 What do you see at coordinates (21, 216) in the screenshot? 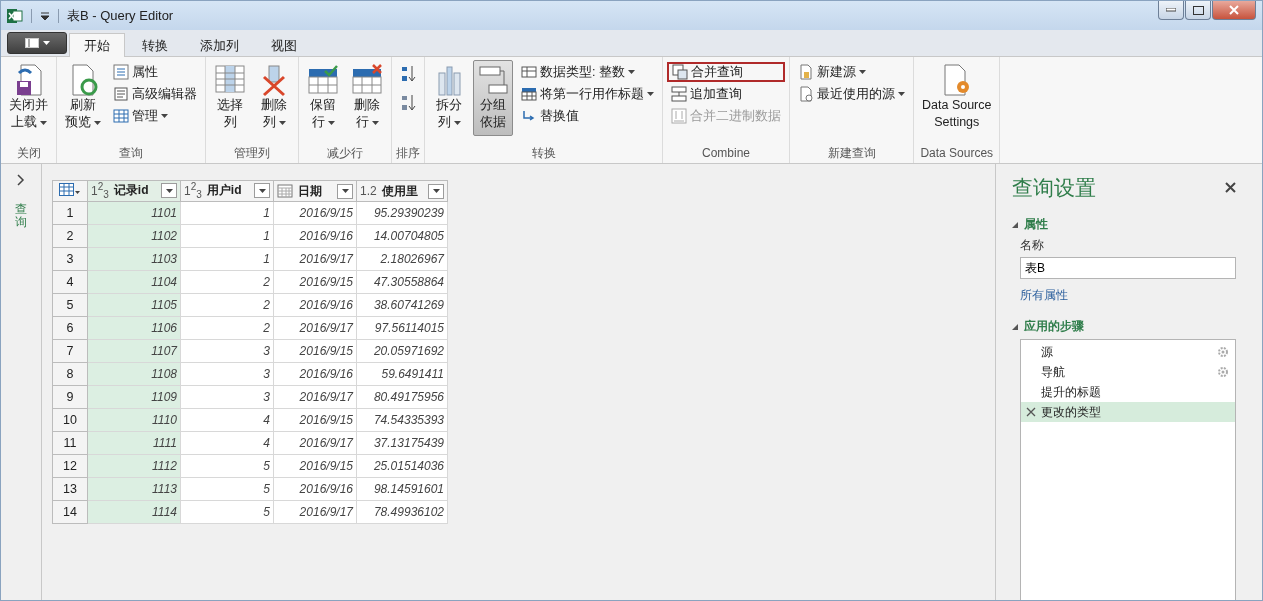
I see `queries-pane-label: 查询` at bounding box center [21, 216].